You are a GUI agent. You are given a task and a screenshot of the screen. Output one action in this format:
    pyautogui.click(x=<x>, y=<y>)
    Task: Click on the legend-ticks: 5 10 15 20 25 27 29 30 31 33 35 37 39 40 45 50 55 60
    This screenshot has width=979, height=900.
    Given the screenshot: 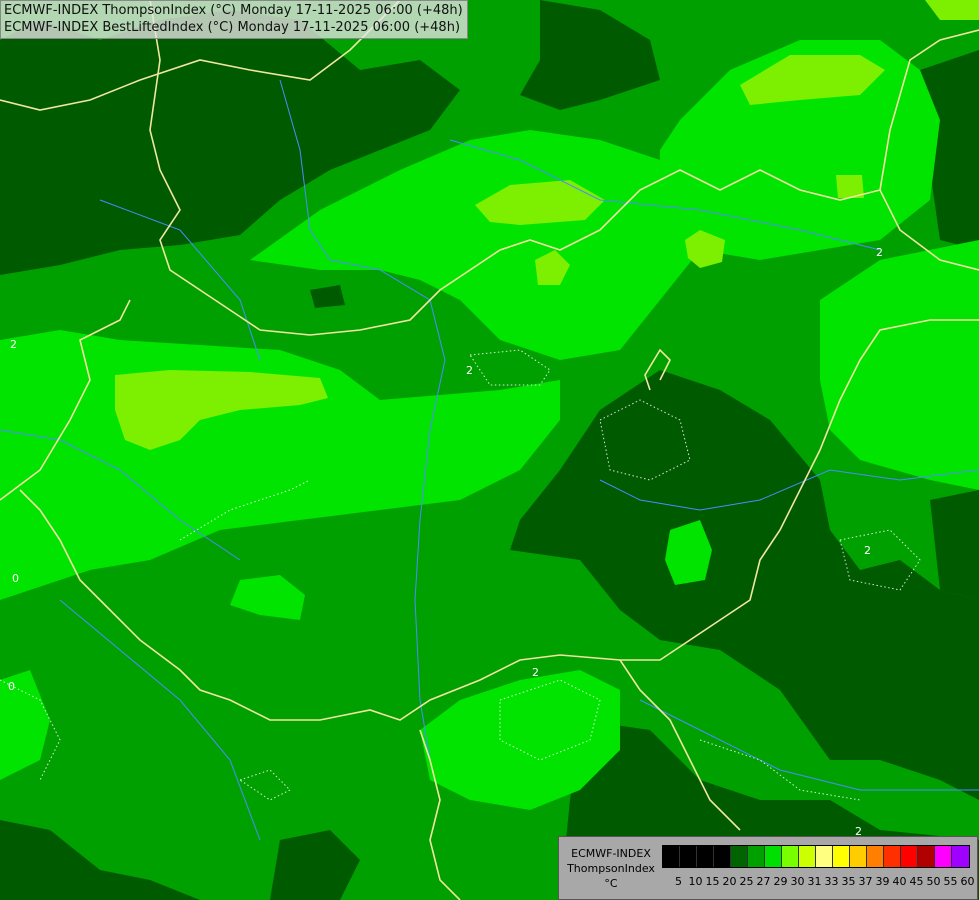 What is the action you would take?
    pyautogui.click(x=823, y=881)
    